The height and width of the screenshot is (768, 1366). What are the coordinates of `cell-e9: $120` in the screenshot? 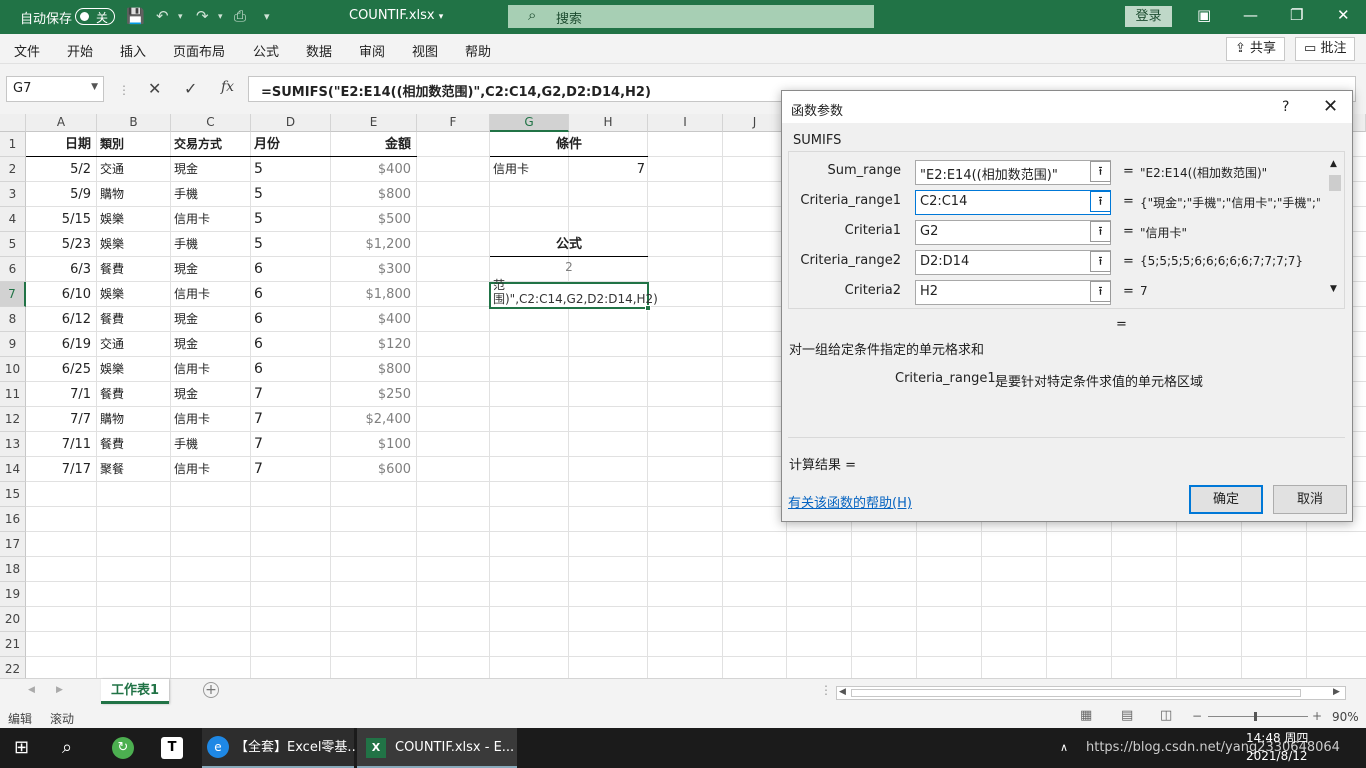 It's located at (371, 344).